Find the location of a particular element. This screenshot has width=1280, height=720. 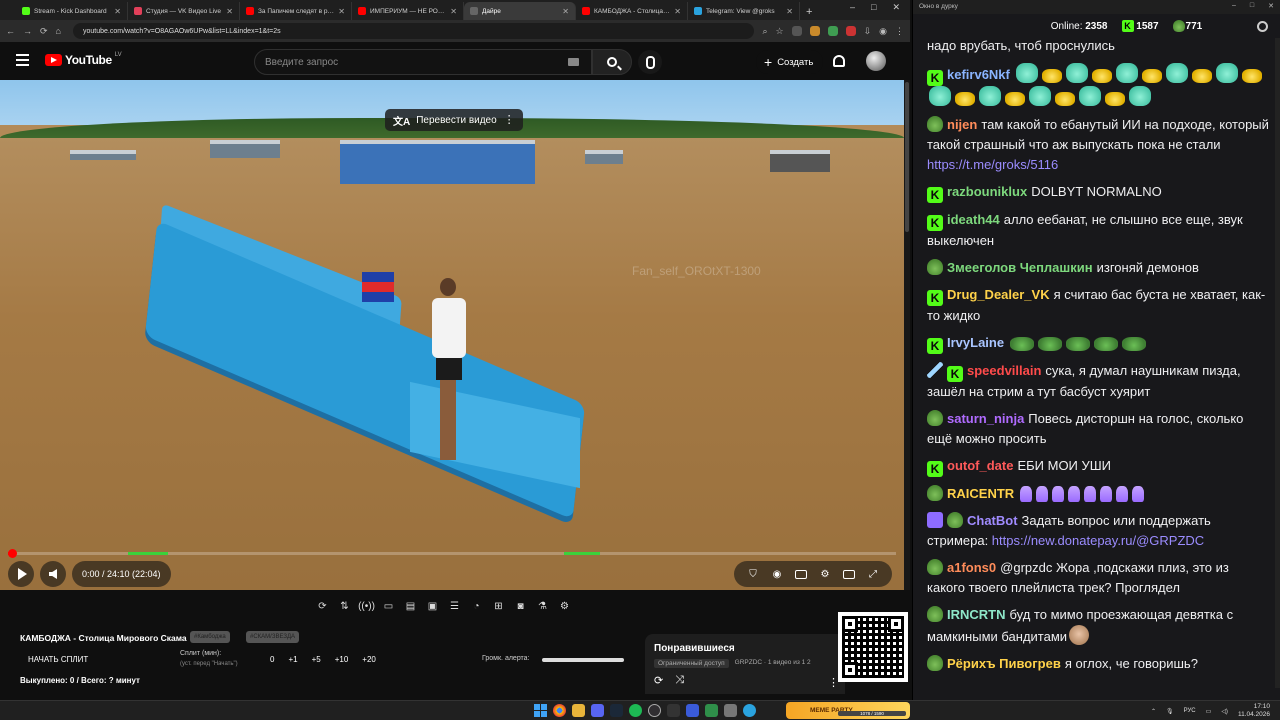

folder-icon is located at coordinates (578, 710).